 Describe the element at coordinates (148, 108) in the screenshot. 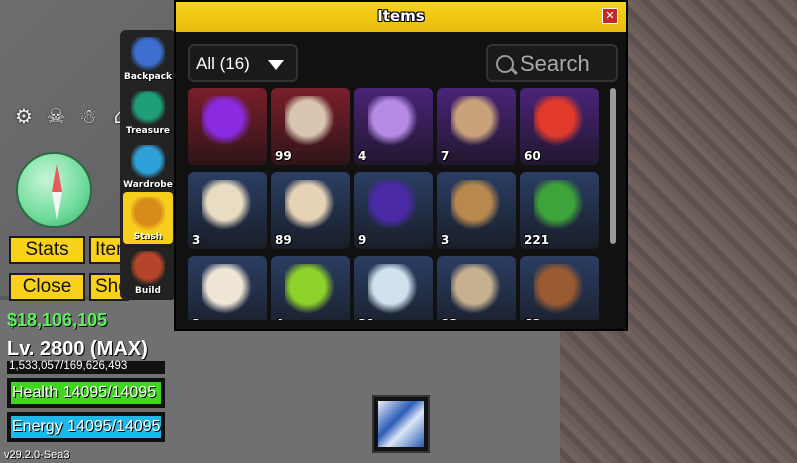

I see `treasure-icon` at that location.